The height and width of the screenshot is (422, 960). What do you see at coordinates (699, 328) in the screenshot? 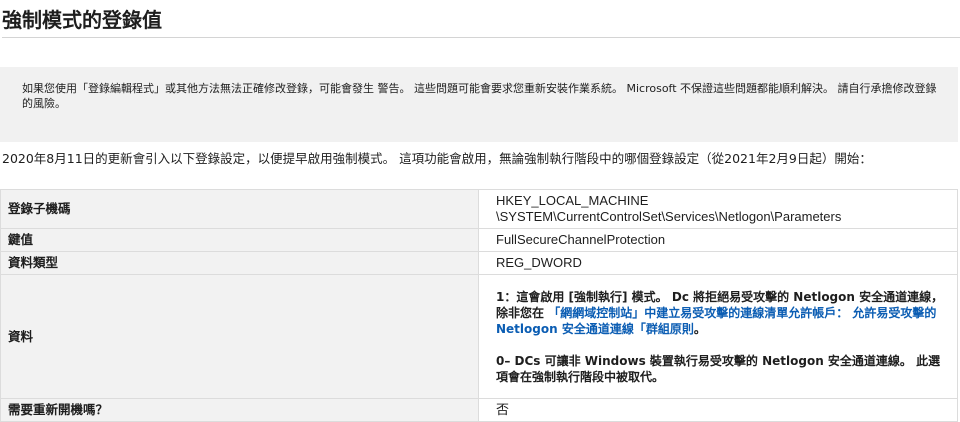
I see `data-option-1-suffix: 。` at bounding box center [699, 328].